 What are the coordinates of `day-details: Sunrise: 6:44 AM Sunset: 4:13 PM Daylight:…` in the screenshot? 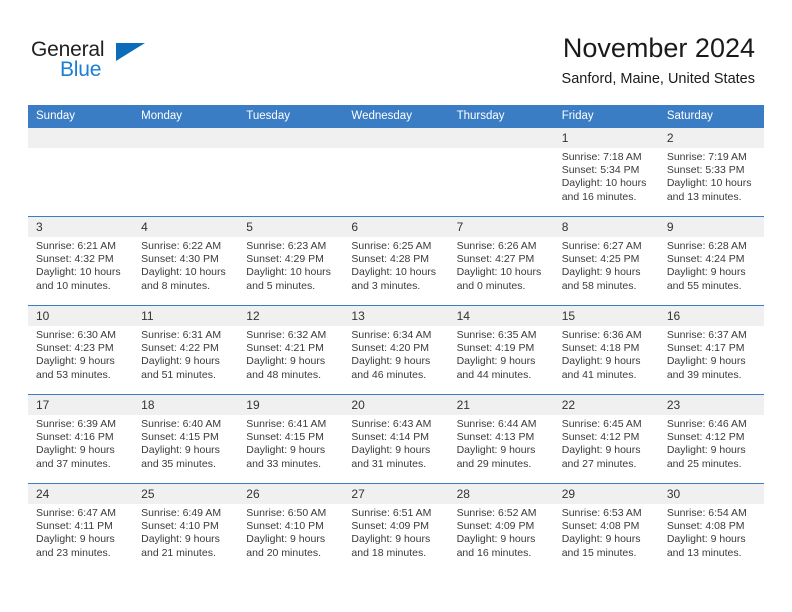 It's located at (501, 443).